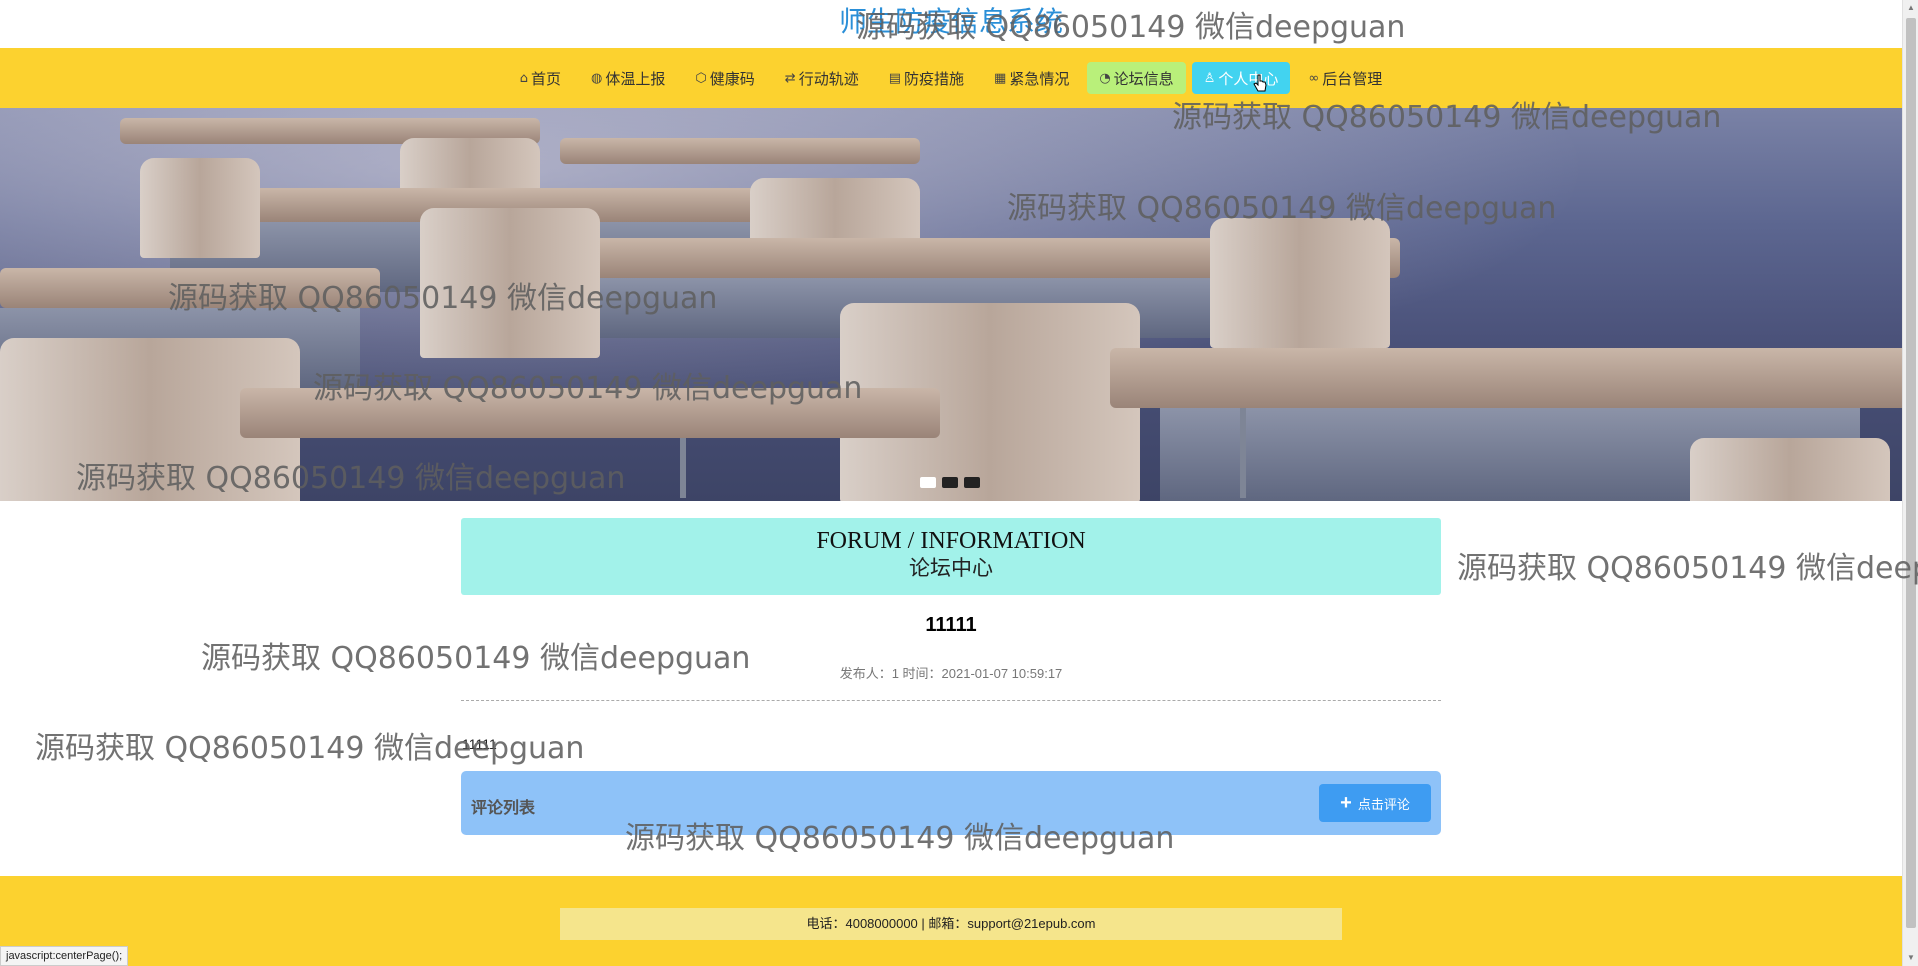 Image resolution: width=1918 pixels, height=966 pixels. What do you see at coordinates (503, 808) in the screenshot?
I see `comment-list-label: 评论列表` at bounding box center [503, 808].